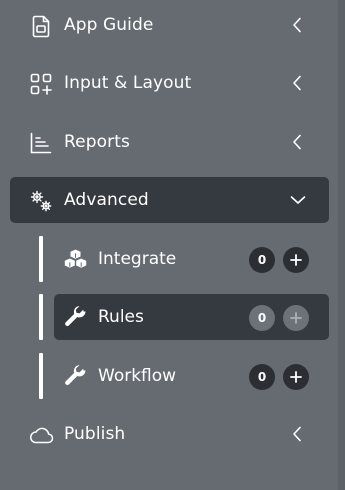 The height and width of the screenshot is (490, 345). What do you see at coordinates (41, 435) in the screenshot?
I see `cloud-icon` at bounding box center [41, 435].